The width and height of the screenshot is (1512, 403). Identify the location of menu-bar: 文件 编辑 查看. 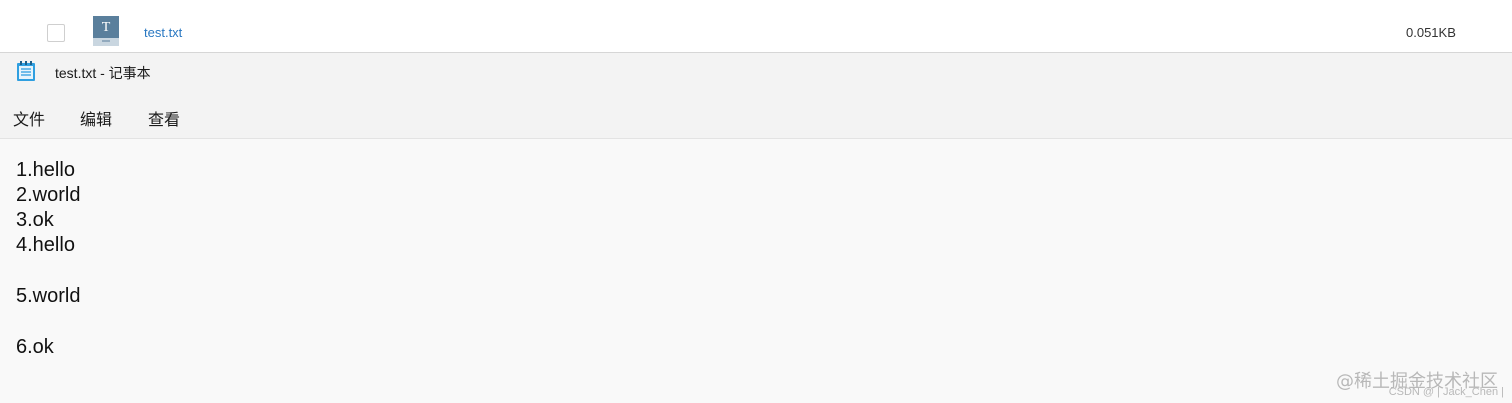
(756, 115).